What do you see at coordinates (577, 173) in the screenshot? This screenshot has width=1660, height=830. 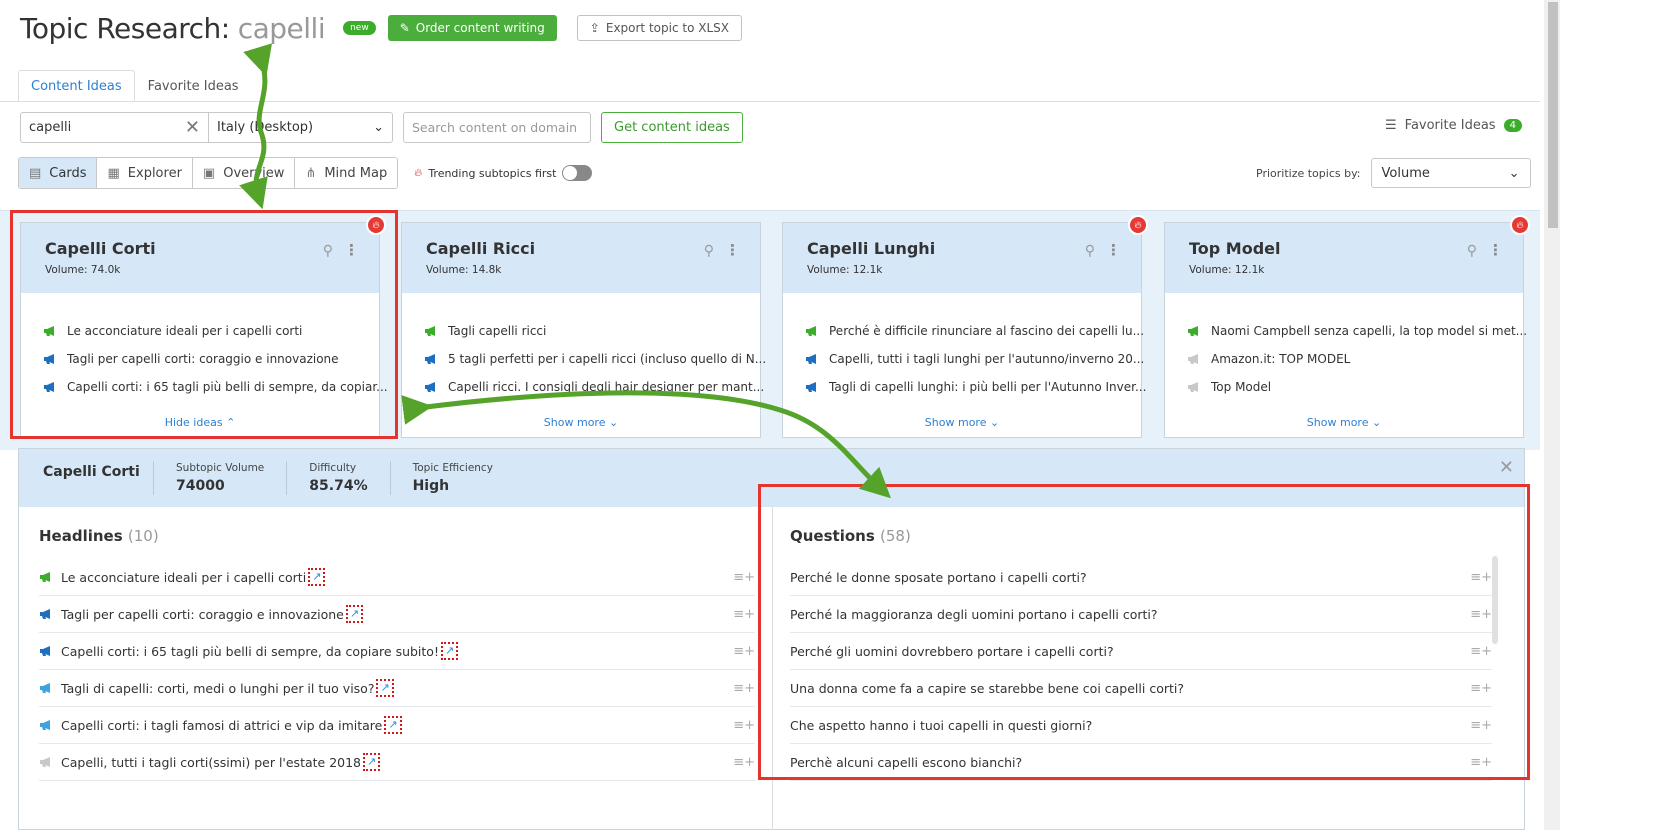 I see `trending-toggle` at bounding box center [577, 173].